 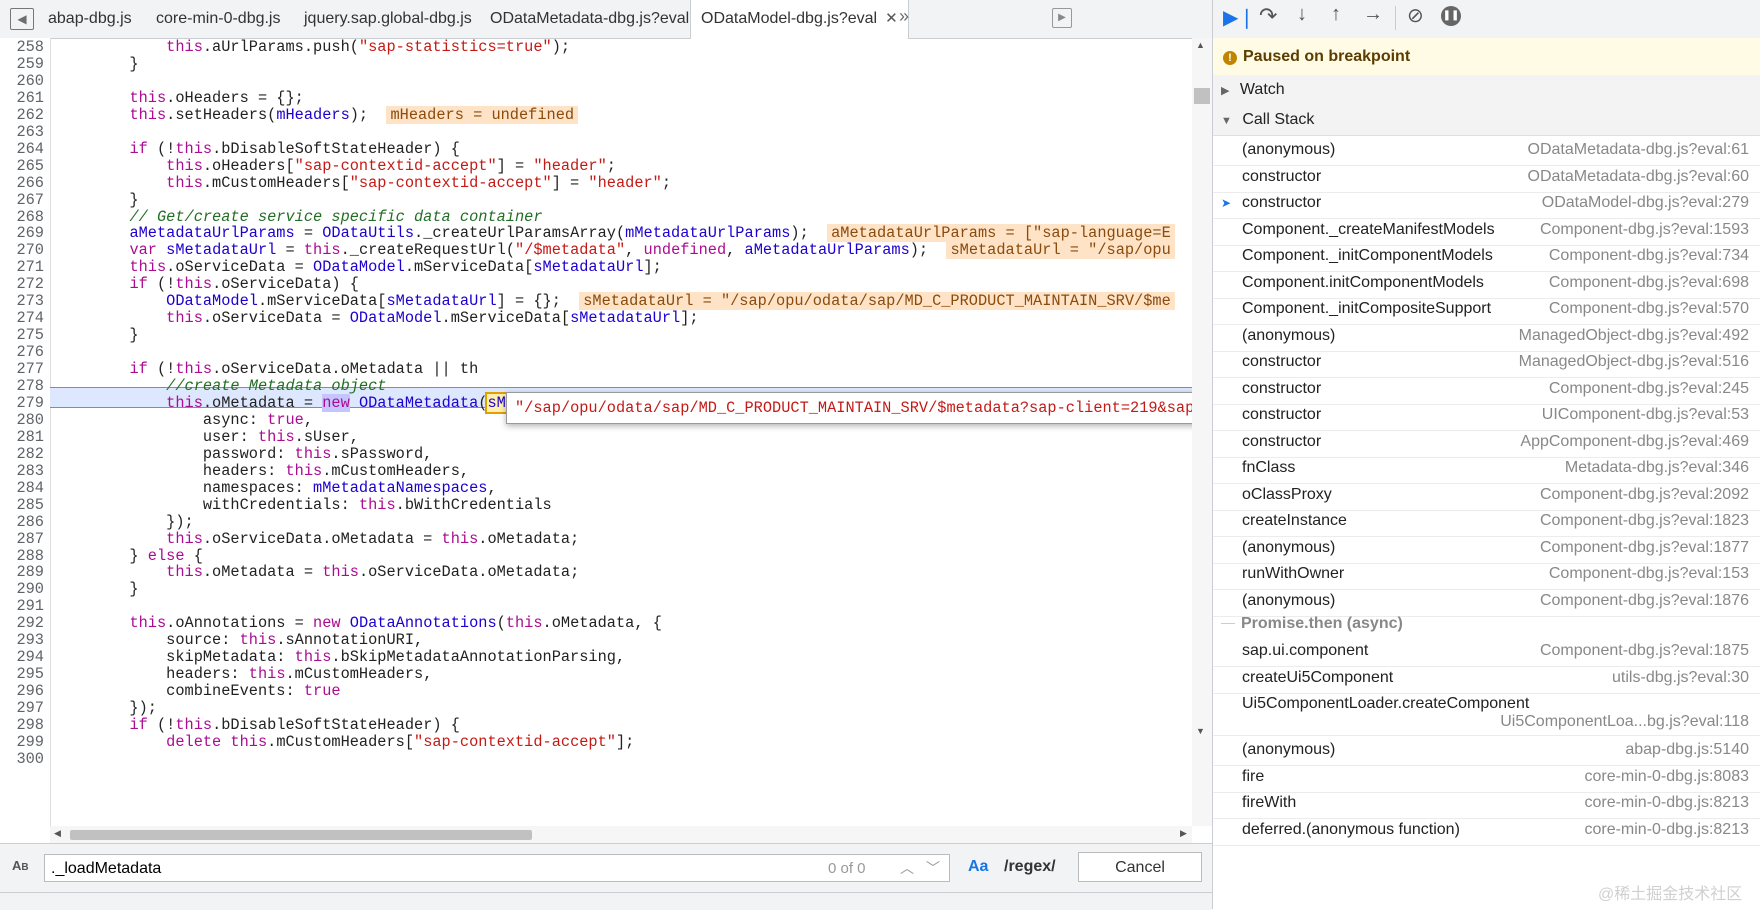 What do you see at coordinates (22, 606) in the screenshot?
I see `line-number: 291` at bounding box center [22, 606].